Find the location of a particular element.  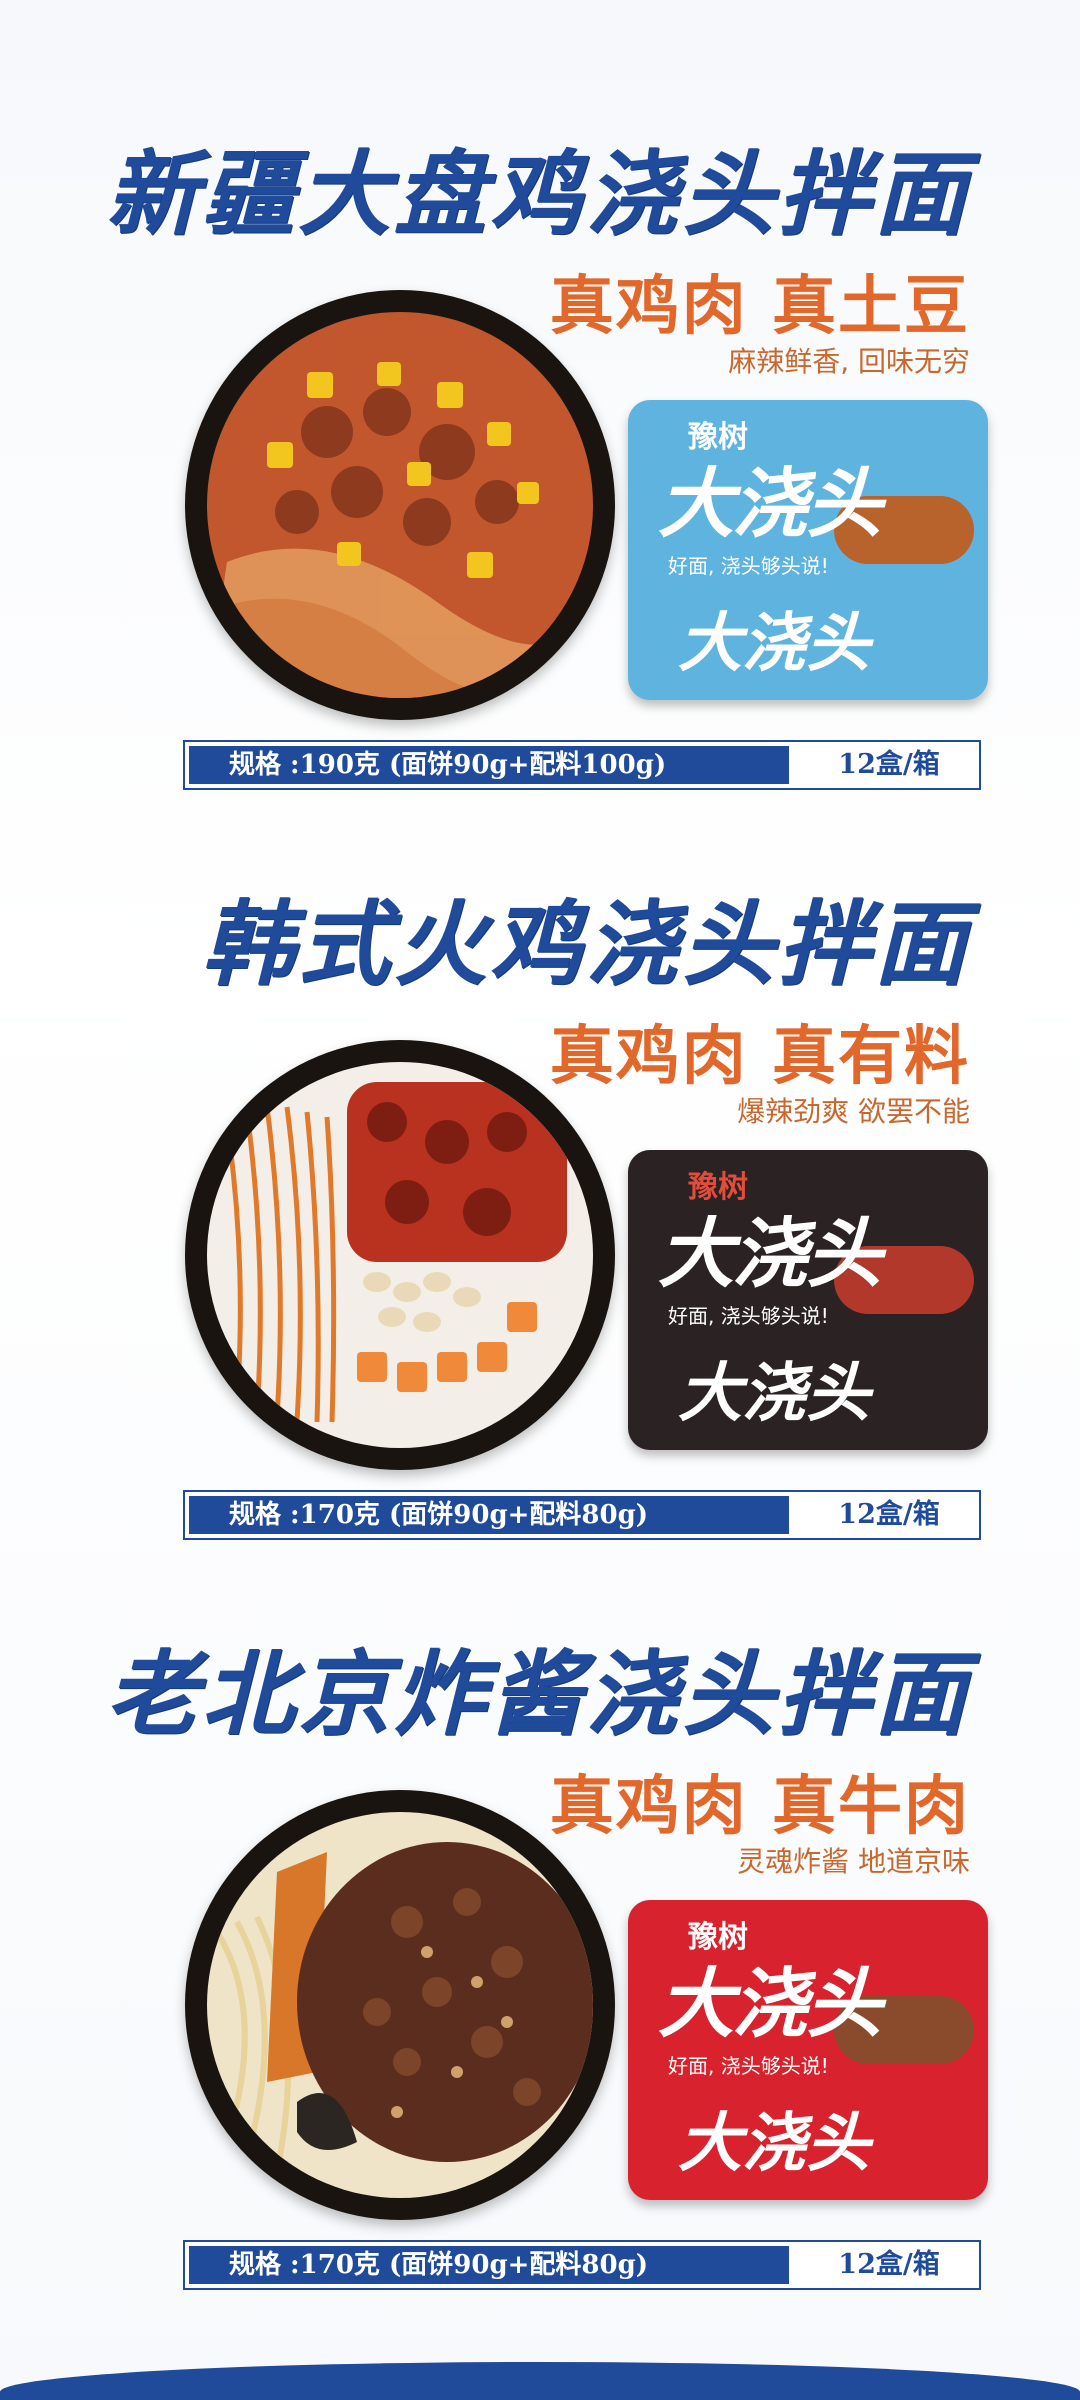

product-title: 新疆大盘鸡浇头拌面 is located at coordinates (537, 194).